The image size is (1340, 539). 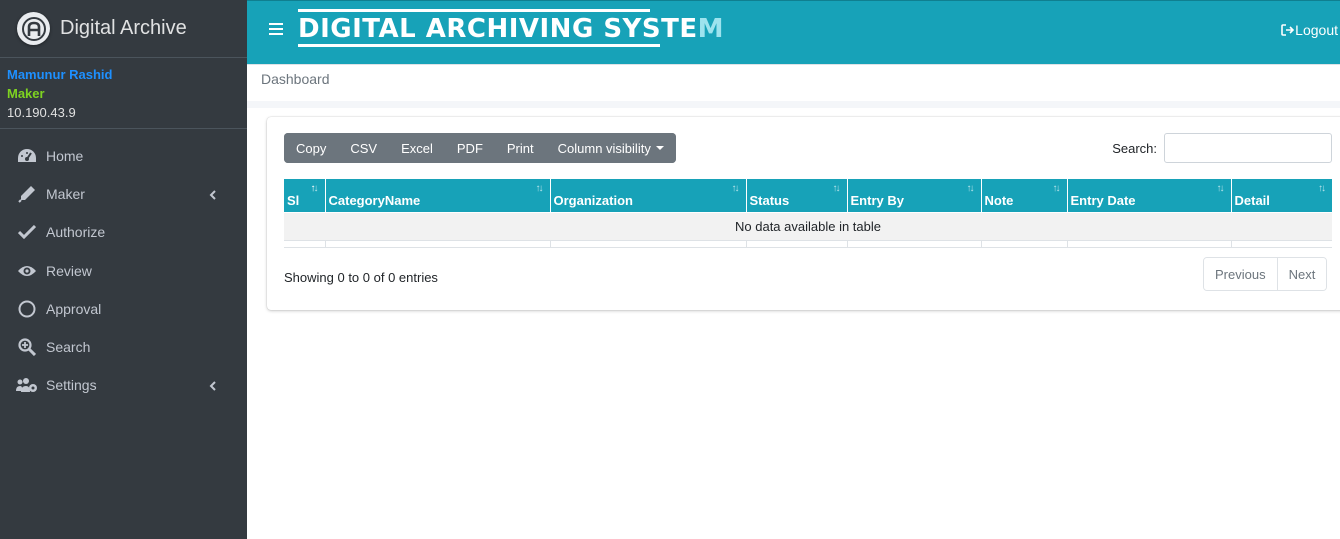 I want to click on system-title-text: DIGITAL ARCHIVING SYSTEM, so click(x=511, y=29).